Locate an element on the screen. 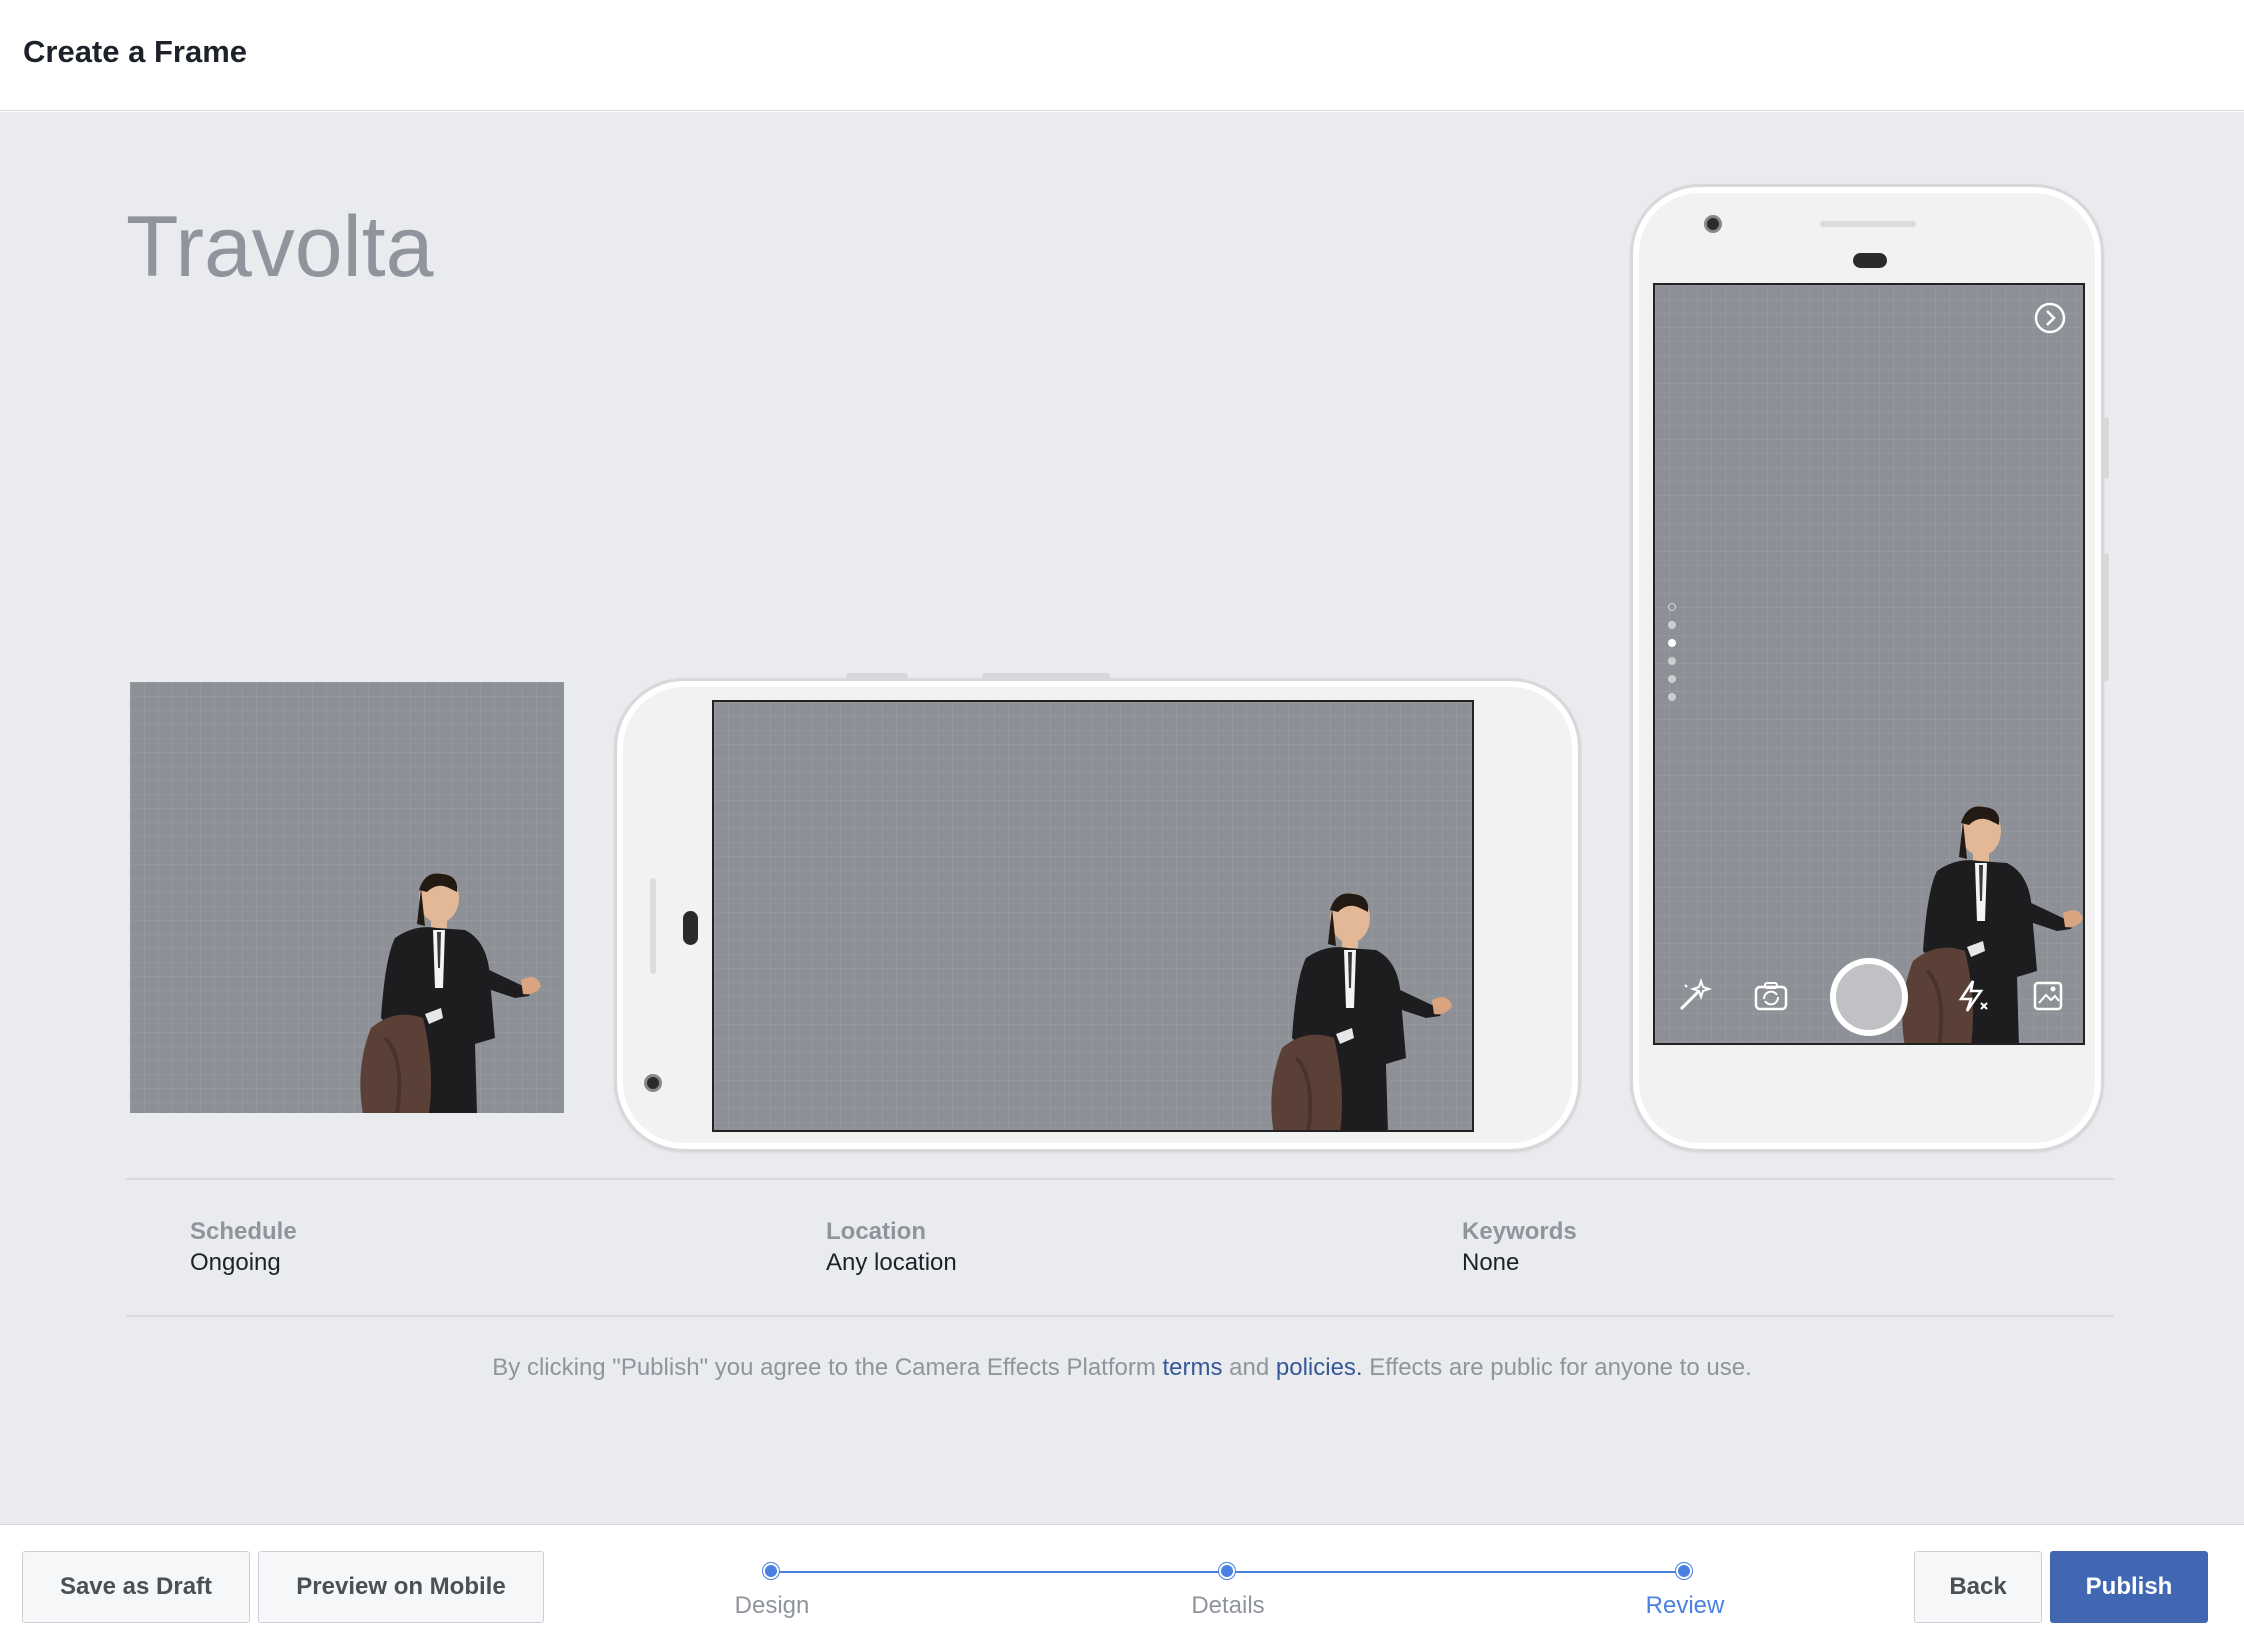 The height and width of the screenshot is (1644, 2244). page-header: Create a Frame is located at coordinates (1122, 55).